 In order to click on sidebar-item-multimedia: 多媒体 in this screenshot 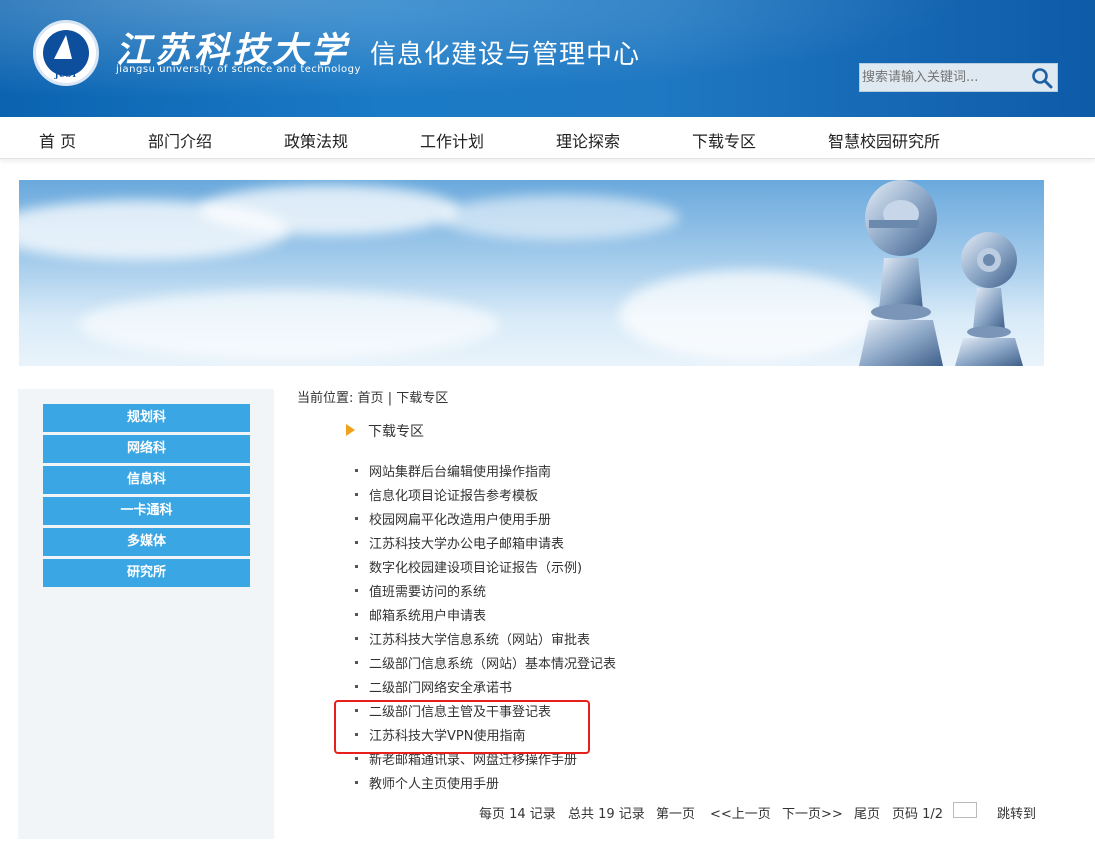, I will do `click(146, 542)`.